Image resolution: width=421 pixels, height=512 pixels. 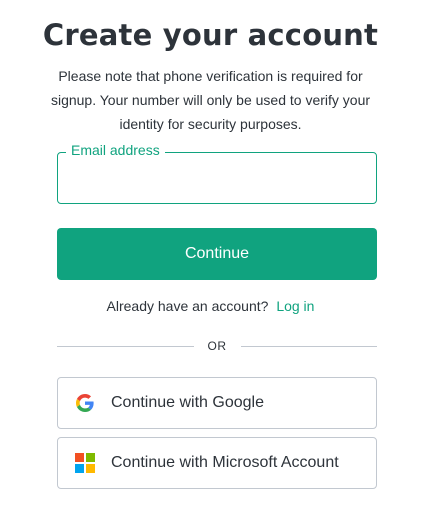 What do you see at coordinates (308, 346) in the screenshot?
I see `divider-line-right` at bounding box center [308, 346].